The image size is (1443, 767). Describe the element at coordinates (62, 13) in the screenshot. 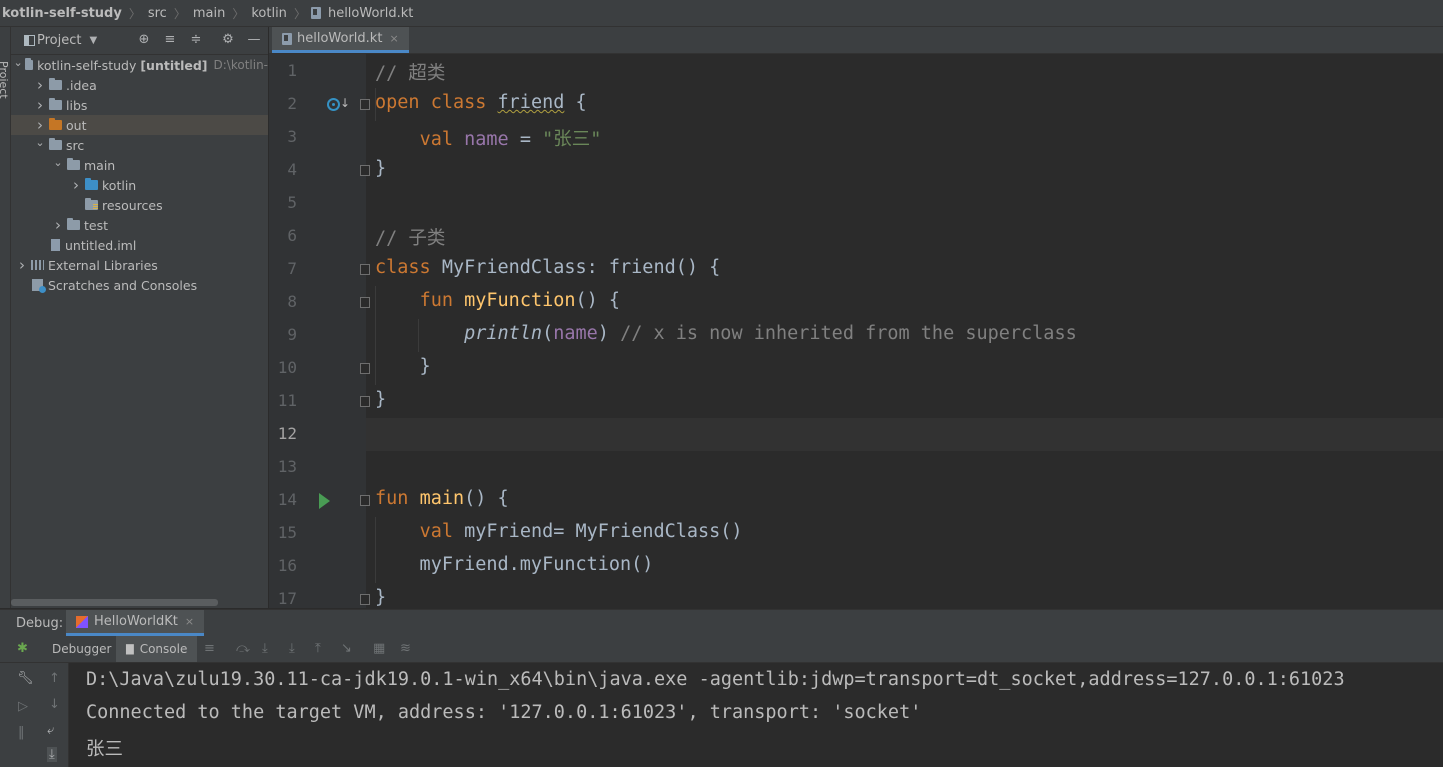

I see `breadcrumb-project: kotlin-self-study` at that location.